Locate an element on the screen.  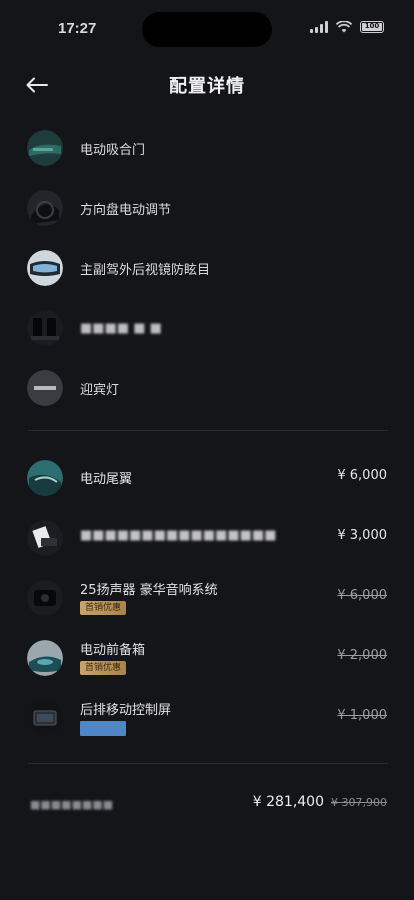
mirror-thumb is located at coordinates (45, 268).